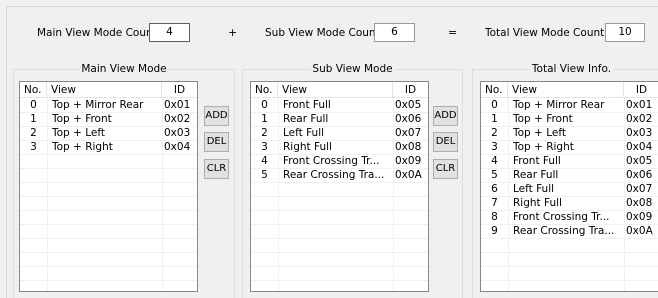 Image resolution: width=658 pixels, height=298 pixels. I want to click on list-item: 5 Rear Full 0x06, so click(569, 175).